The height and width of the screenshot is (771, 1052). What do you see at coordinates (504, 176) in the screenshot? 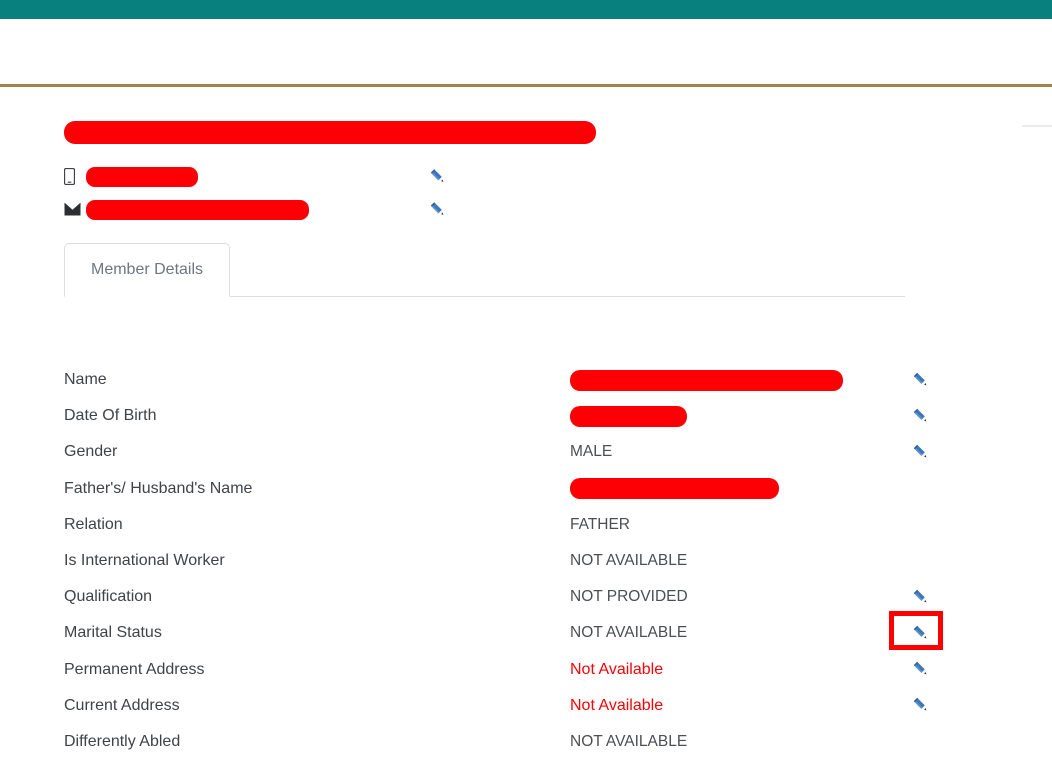
I see `mobile-row` at bounding box center [504, 176].